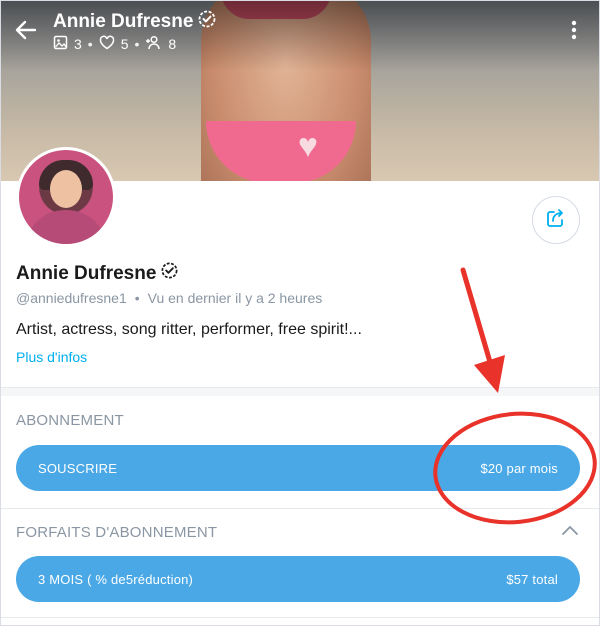 The height and width of the screenshot is (626, 600). Describe the element at coordinates (70, 420) in the screenshot. I see `subscription-section-title: ABONNEMENT` at that location.